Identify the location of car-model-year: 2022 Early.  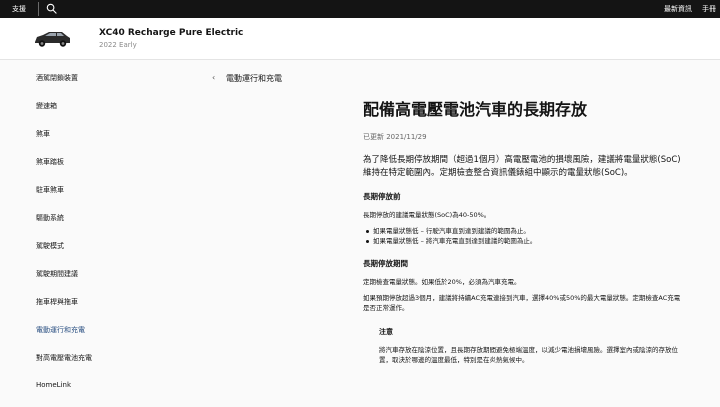
(118, 45).